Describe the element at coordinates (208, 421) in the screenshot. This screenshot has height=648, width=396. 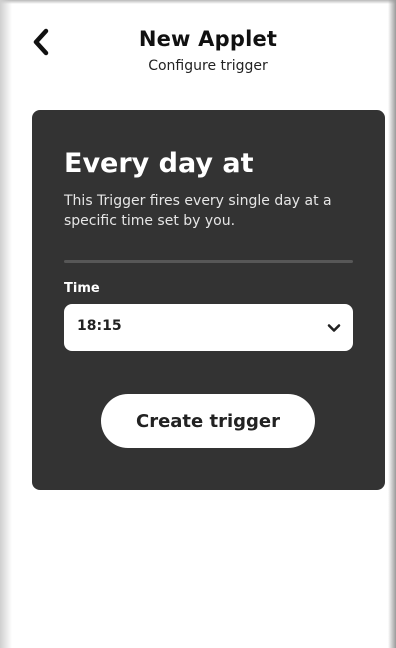
I see `create-trigger-button: Create trigger` at that location.